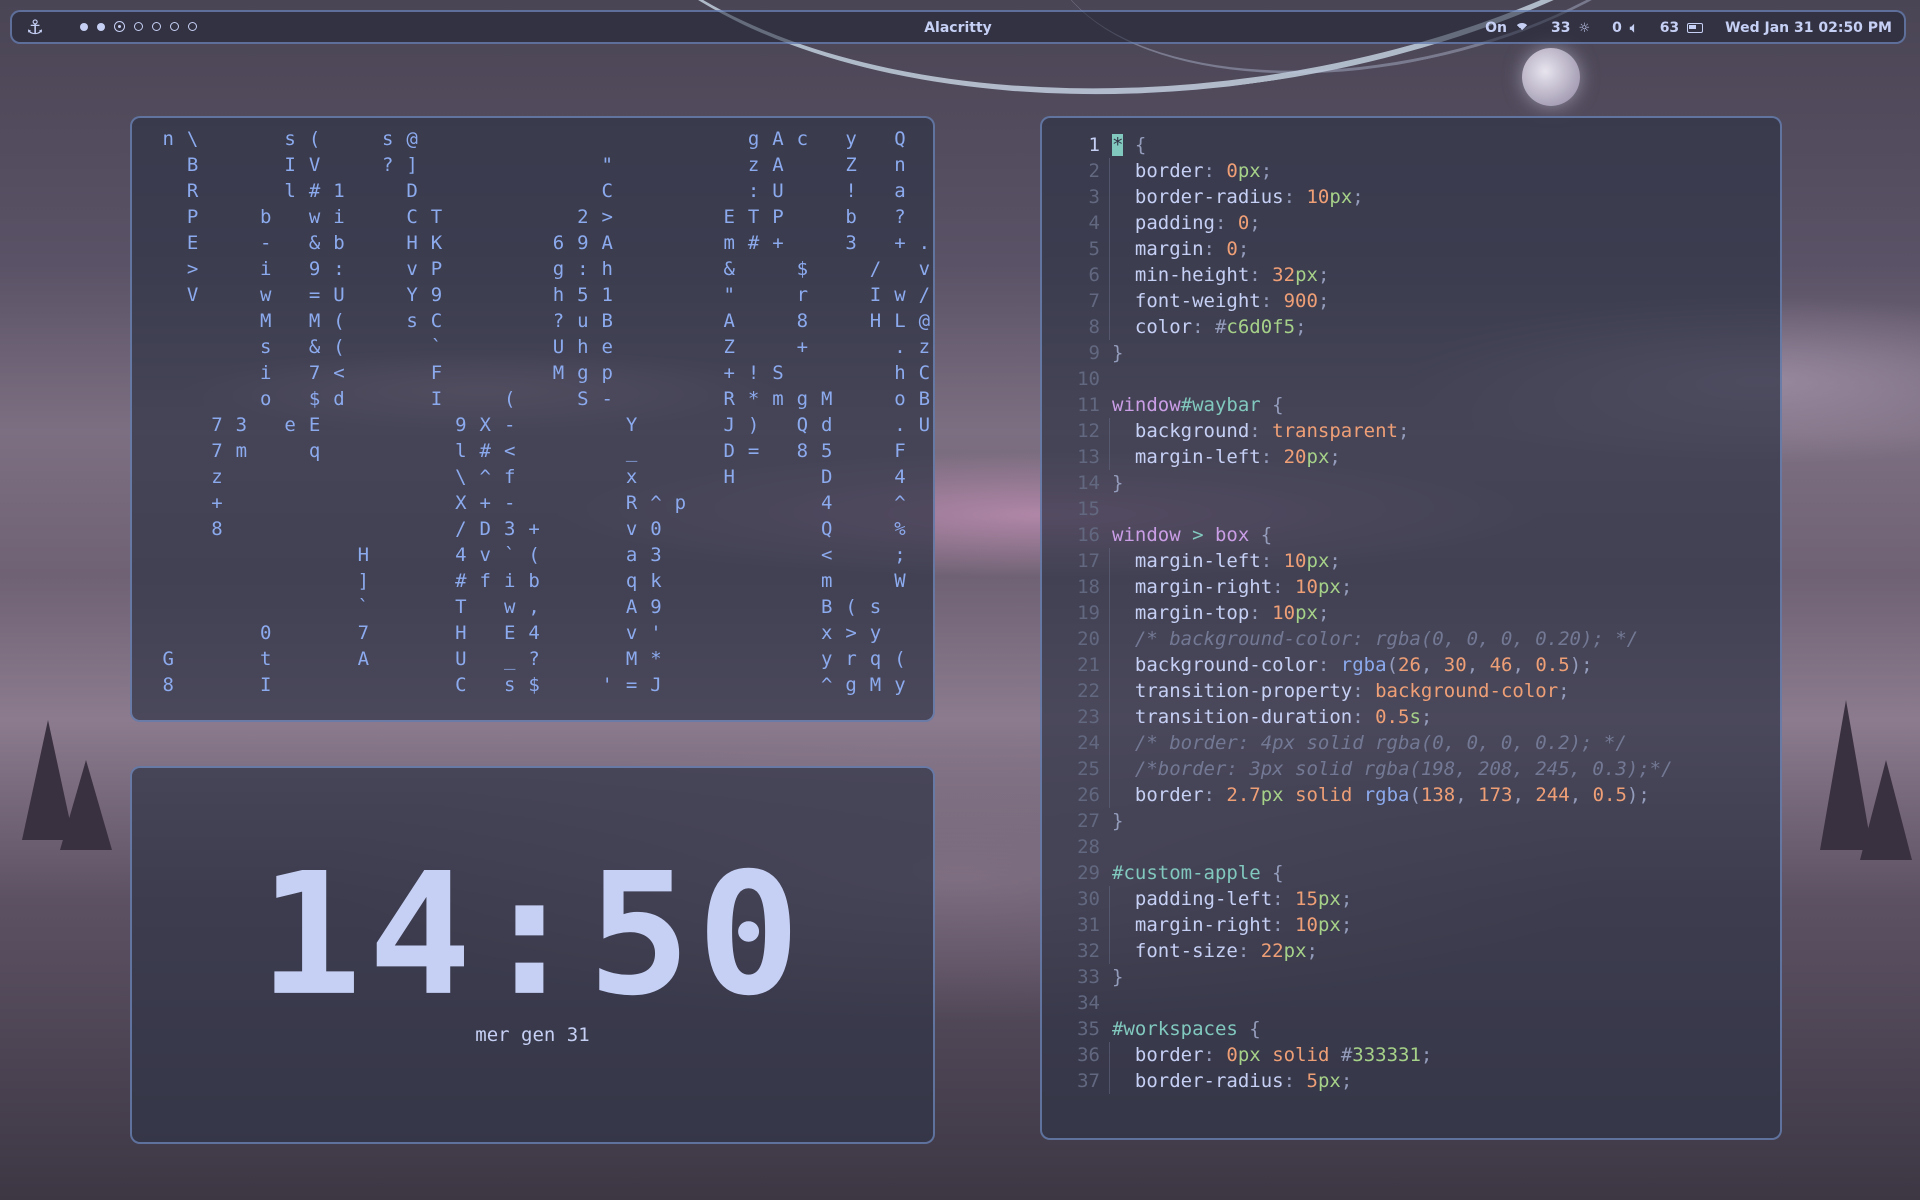  Describe the element at coordinates (1209, 327) in the screenshot. I see `code-line: color: #c6d0f5;` at that location.